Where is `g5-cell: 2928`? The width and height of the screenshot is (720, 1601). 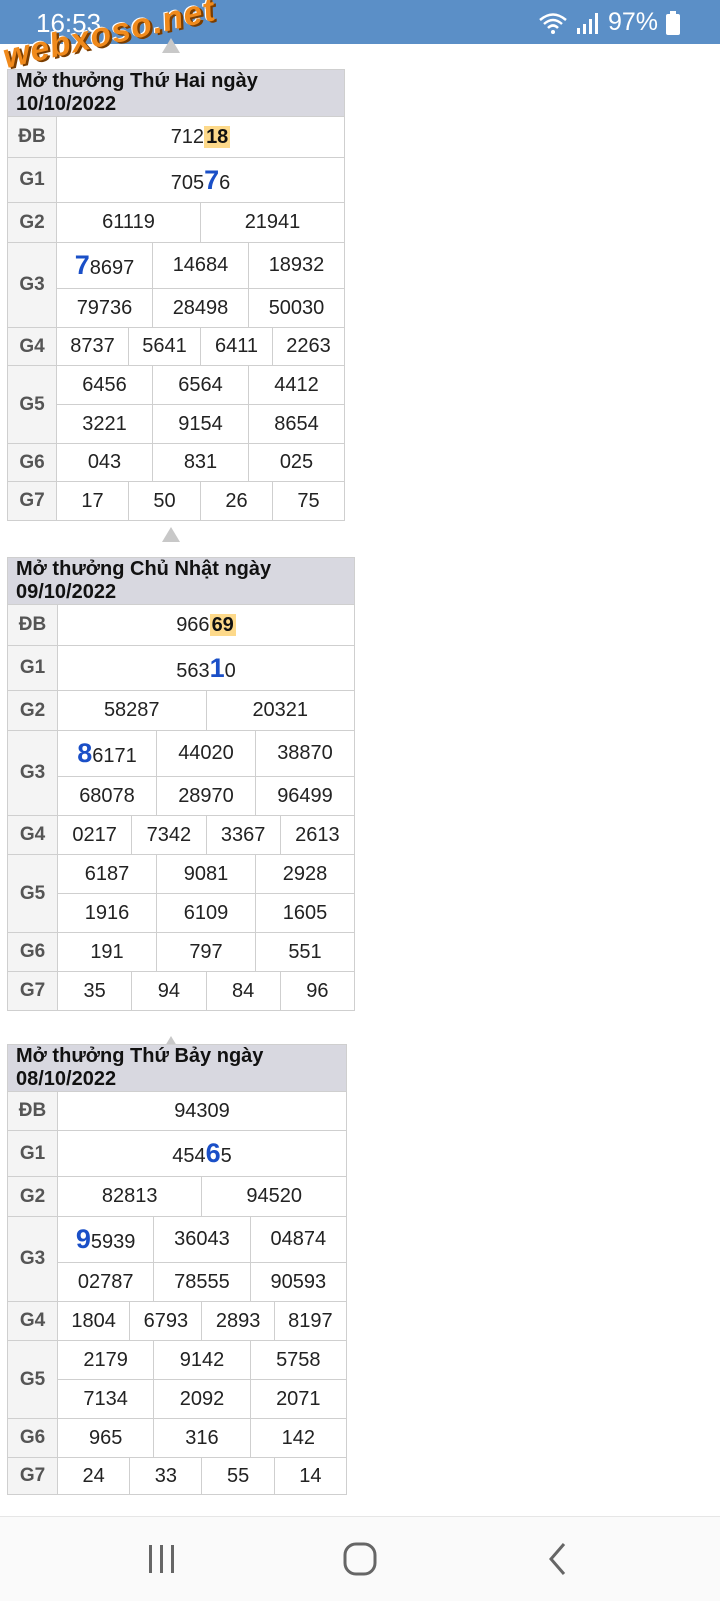 g5-cell: 2928 is located at coordinates (305, 874).